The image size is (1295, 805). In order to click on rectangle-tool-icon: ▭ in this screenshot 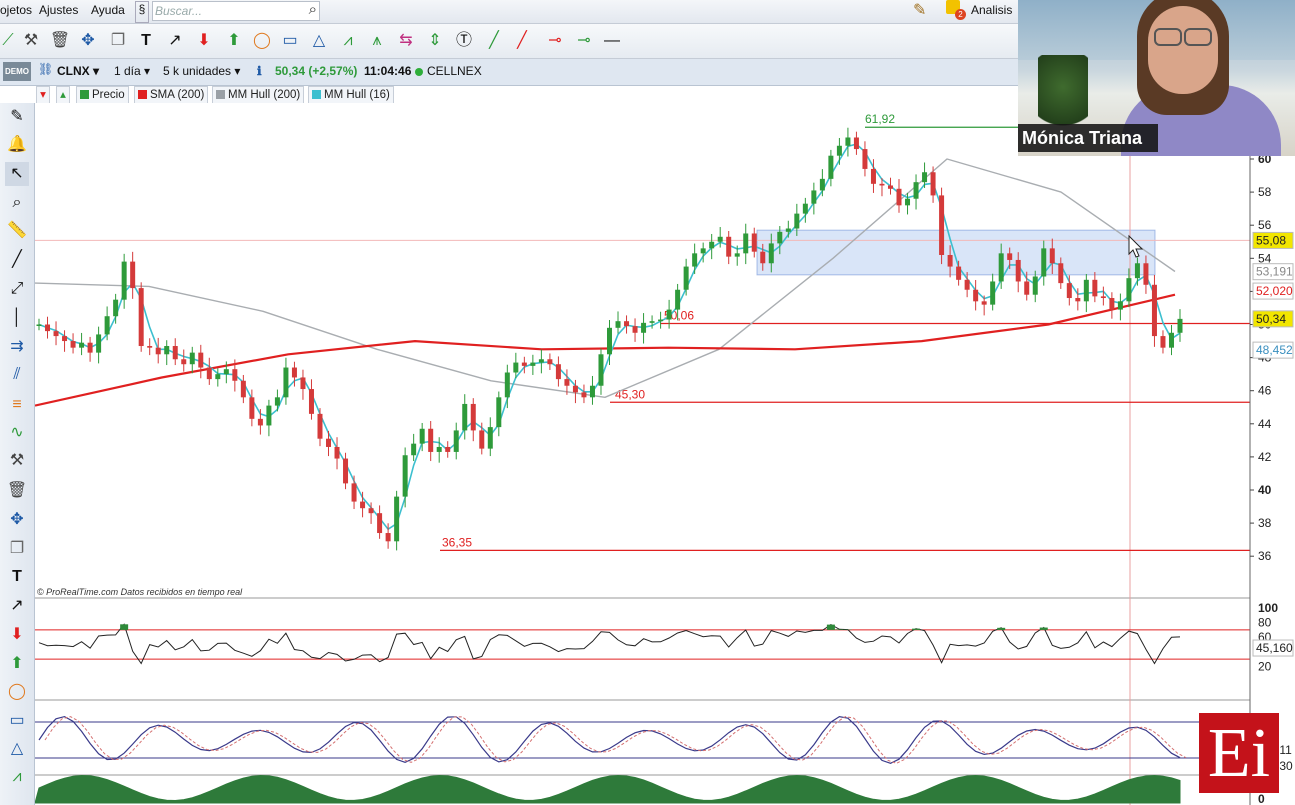, I will do `click(290, 41)`.